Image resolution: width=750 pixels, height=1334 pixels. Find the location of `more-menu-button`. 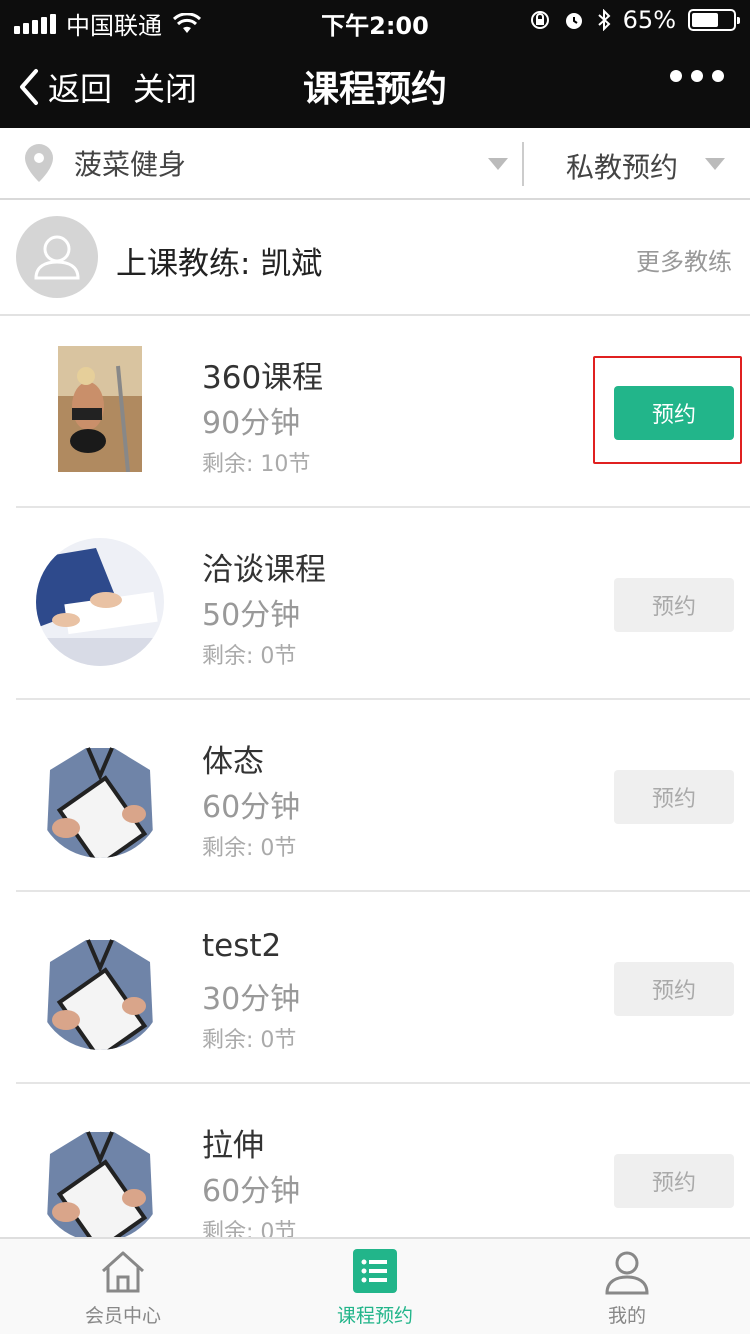

more-menu-button is located at coordinates (697, 76).